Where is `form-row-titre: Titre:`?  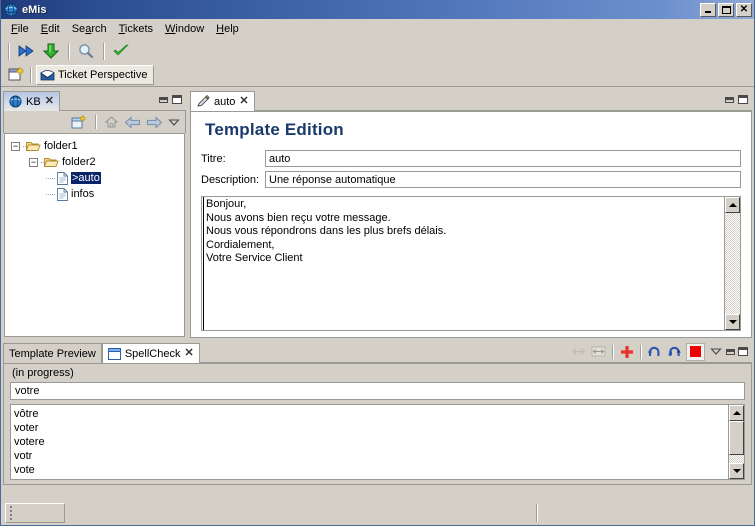
form-row-titre: Titre: is located at coordinates (471, 158).